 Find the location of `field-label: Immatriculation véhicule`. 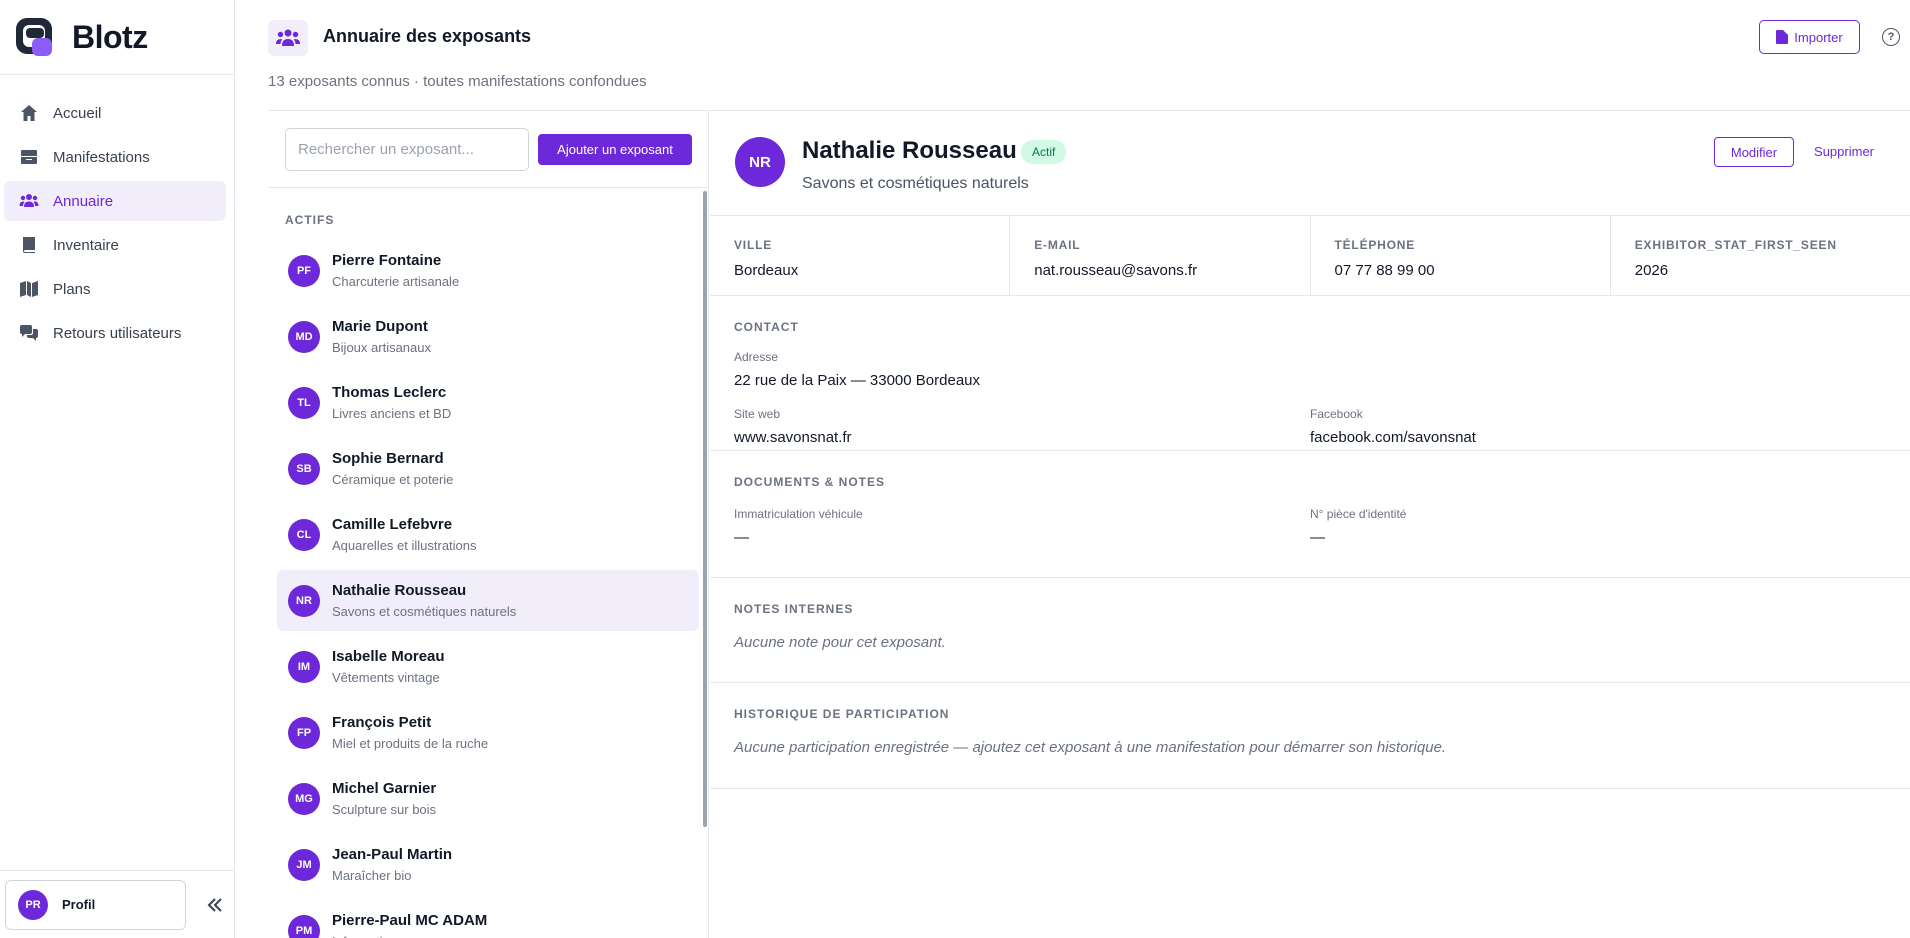

field-label: Immatriculation véhicule is located at coordinates (798, 514).